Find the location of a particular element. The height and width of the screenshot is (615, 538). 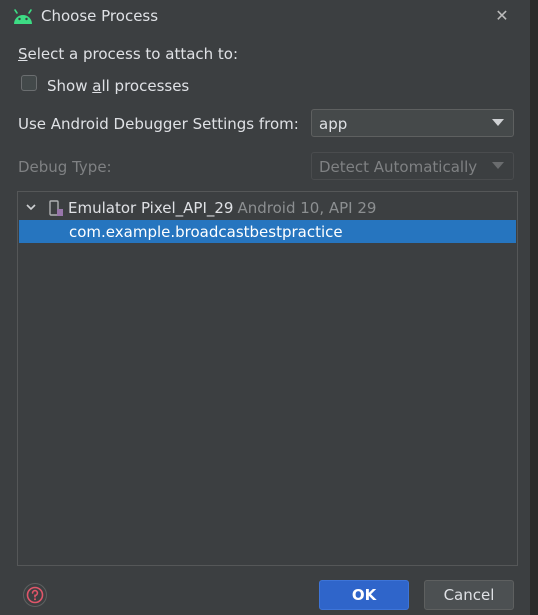

android-icon is located at coordinates (23, 16).